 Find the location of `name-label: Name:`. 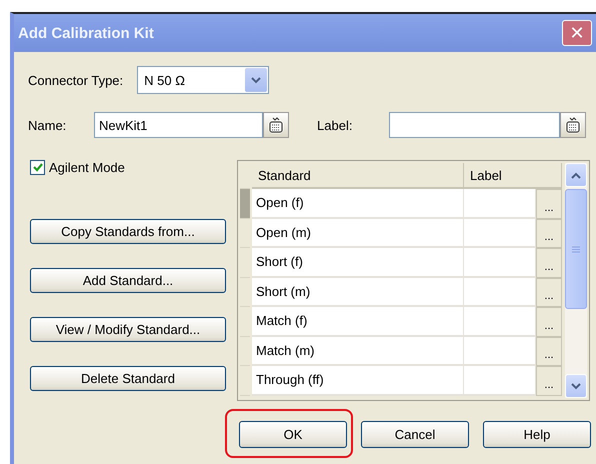

name-label: Name: is located at coordinates (48, 125).